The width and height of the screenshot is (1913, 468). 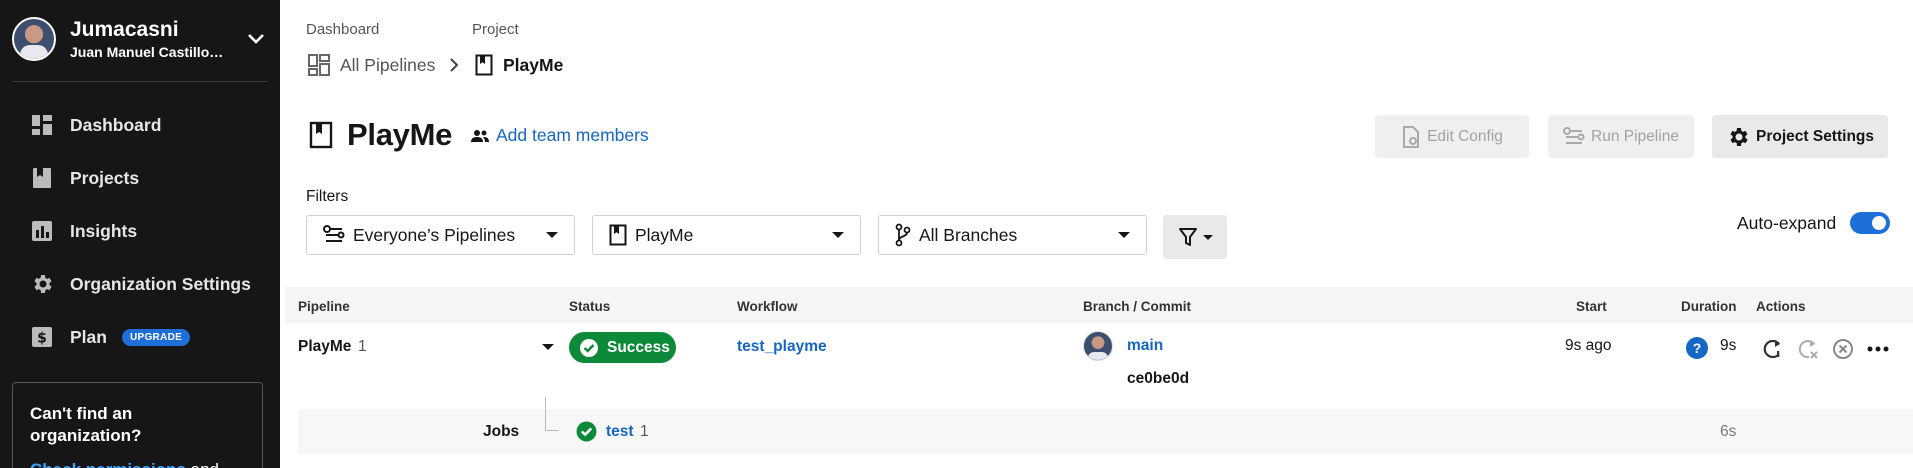 What do you see at coordinates (362, 346) in the screenshot?
I see `pipeline-number: 1` at bounding box center [362, 346].